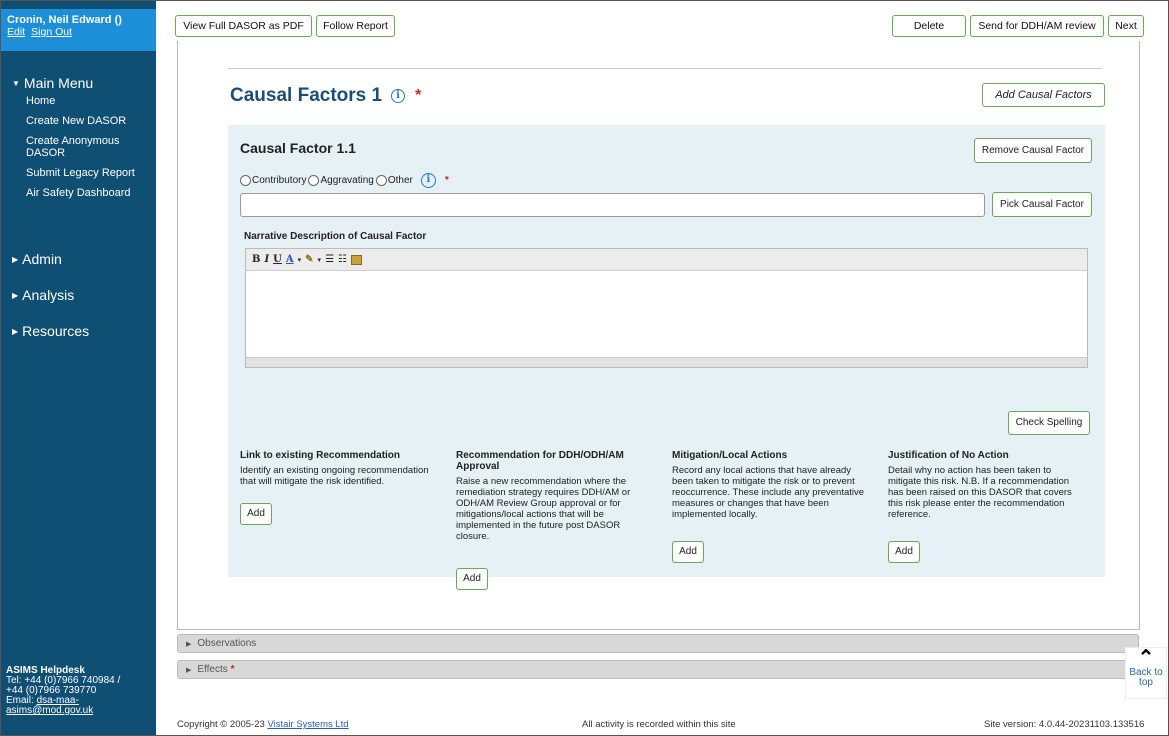  I want to click on nav-item-dashboard: Air Safety Dashboard, so click(89, 193).